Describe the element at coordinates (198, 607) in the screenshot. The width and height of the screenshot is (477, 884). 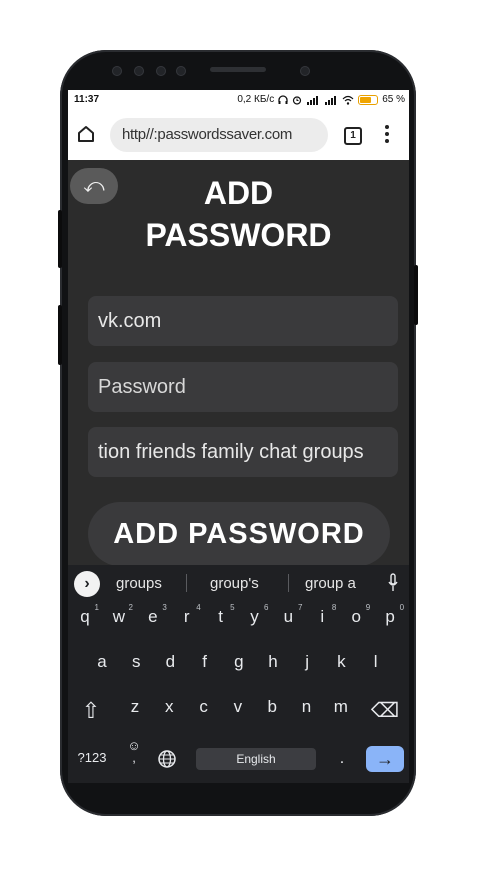
I see `key-hint: 4` at that location.